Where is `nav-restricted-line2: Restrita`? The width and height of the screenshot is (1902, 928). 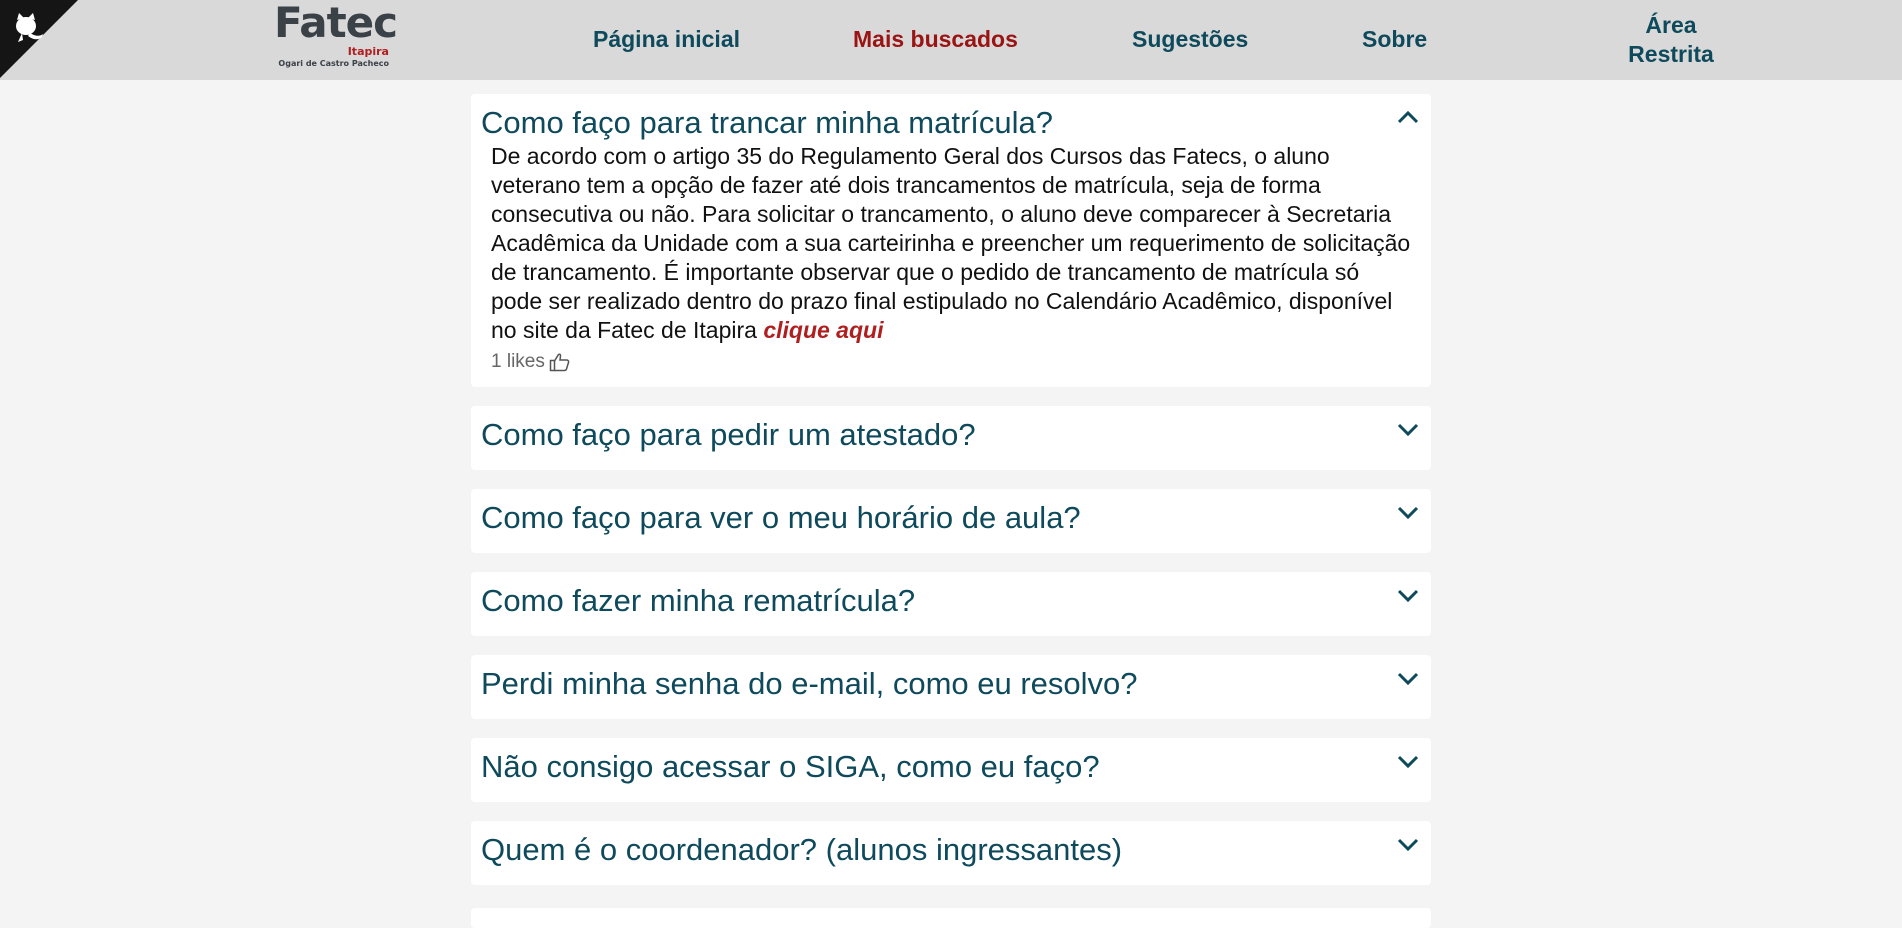
nav-restricted-line2: Restrita is located at coordinates (1671, 54).